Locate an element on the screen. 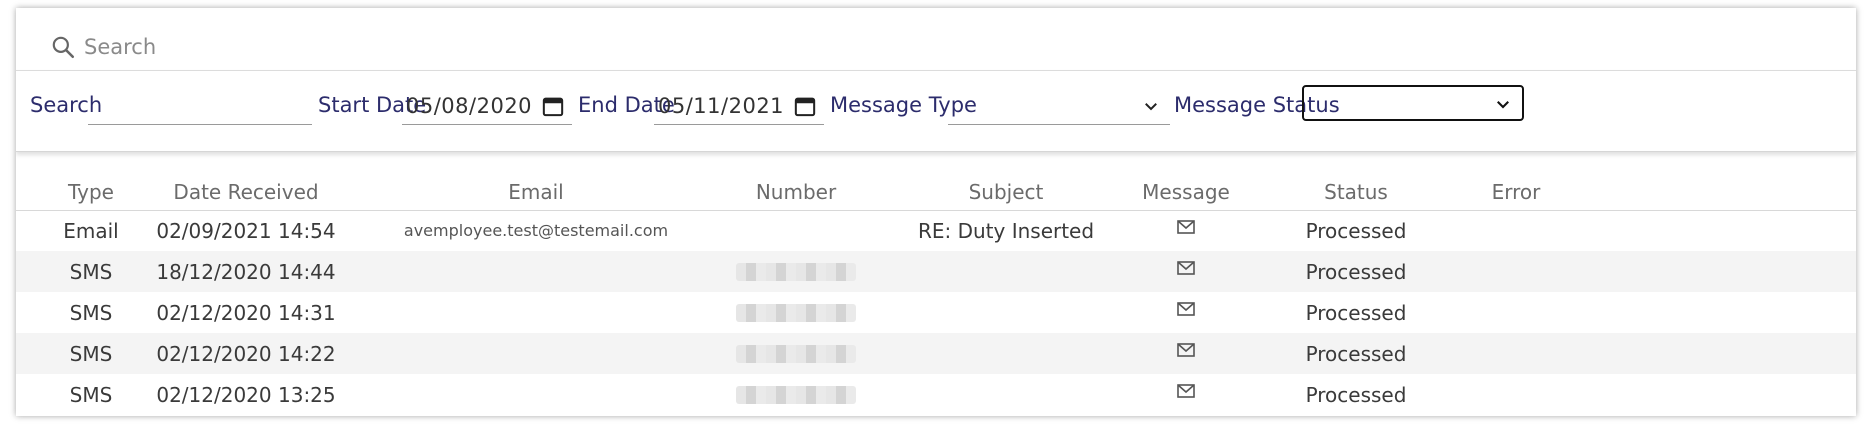 The image size is (1864, 426). table-row: SMS 02/12/2020 14:31 Processed is located at coordinates (936, 312).